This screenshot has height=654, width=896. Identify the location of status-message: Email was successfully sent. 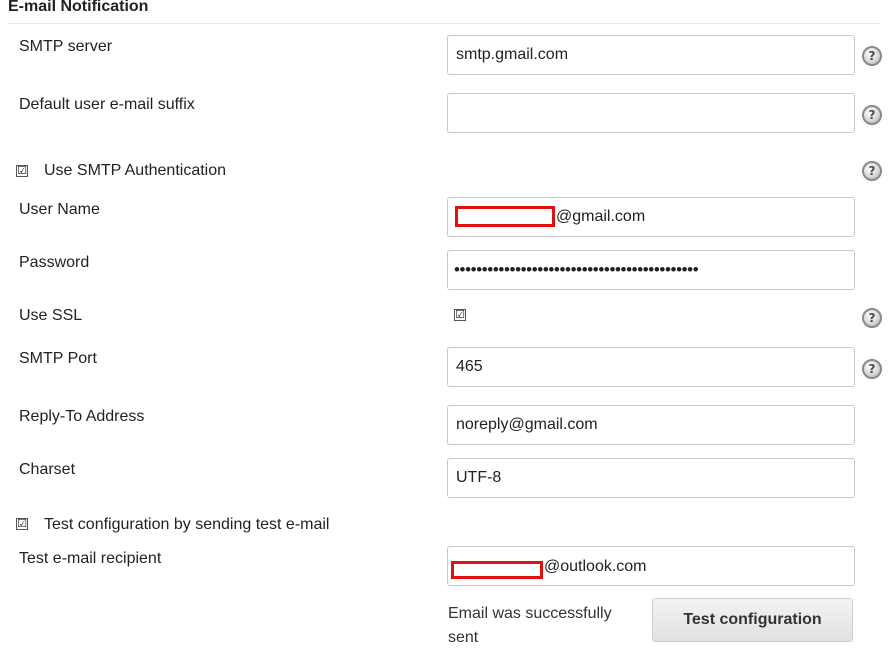
(530, 625).